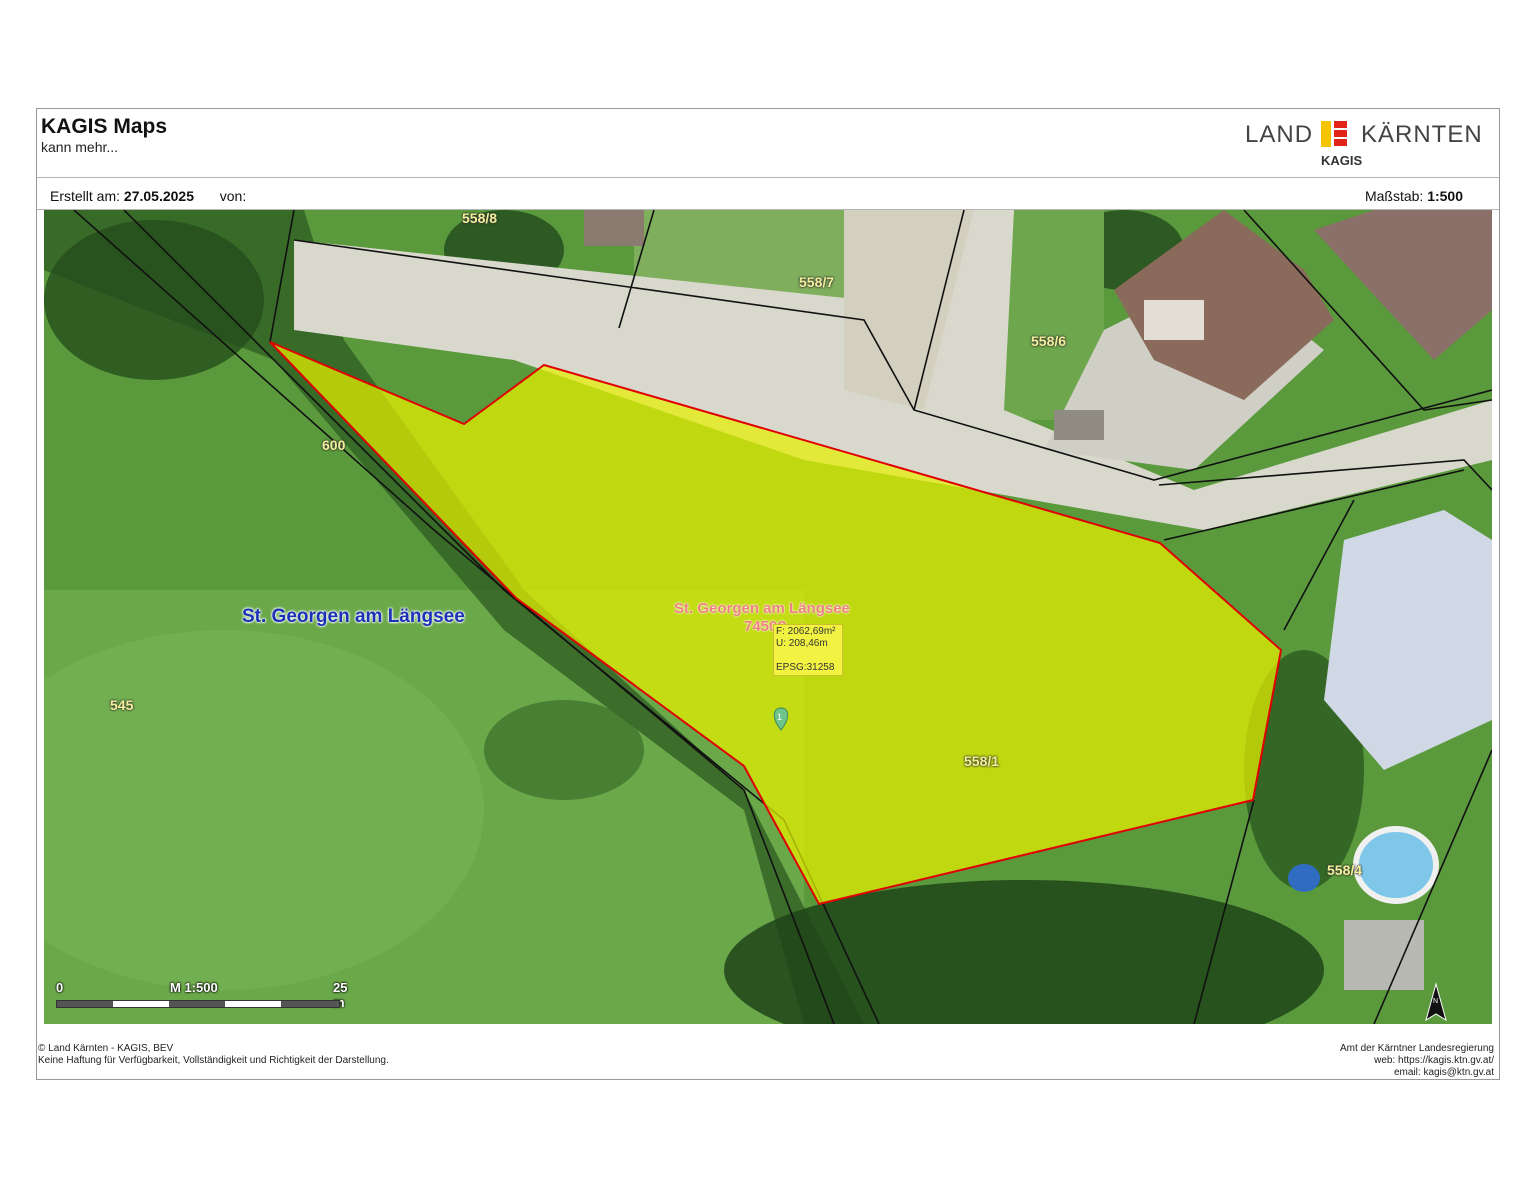 The width and height of the screenshot is (1536, 1188). What do you see at coordinates (194, 987) in the screenshot?
I see `scale-label: M 1:500` at bounding box center [194, 987].